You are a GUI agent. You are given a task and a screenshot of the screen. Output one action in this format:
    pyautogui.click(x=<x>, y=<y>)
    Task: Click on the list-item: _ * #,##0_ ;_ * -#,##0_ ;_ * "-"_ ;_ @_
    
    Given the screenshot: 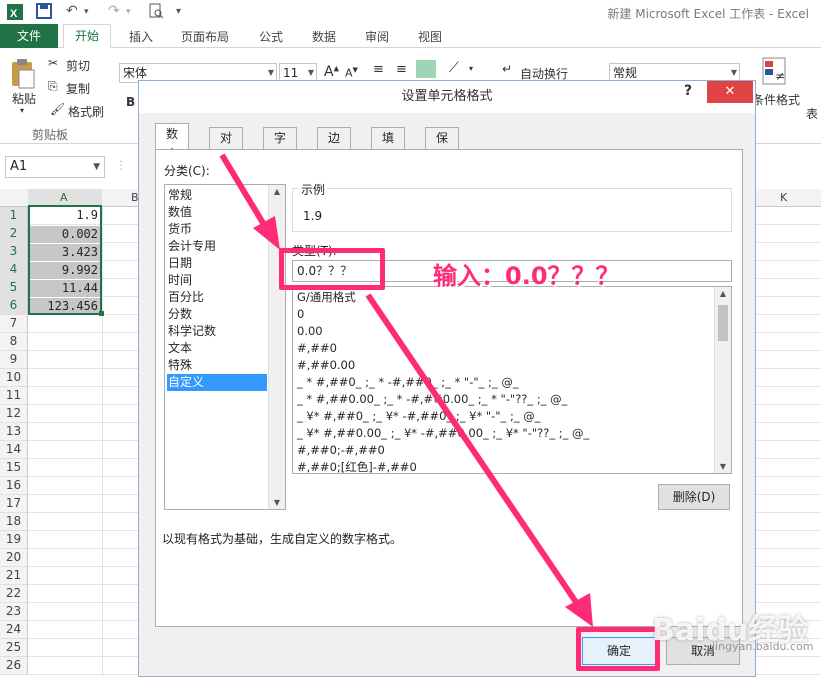 What is the action you would take?
    pyautogui.click(x=408, y=382)
    